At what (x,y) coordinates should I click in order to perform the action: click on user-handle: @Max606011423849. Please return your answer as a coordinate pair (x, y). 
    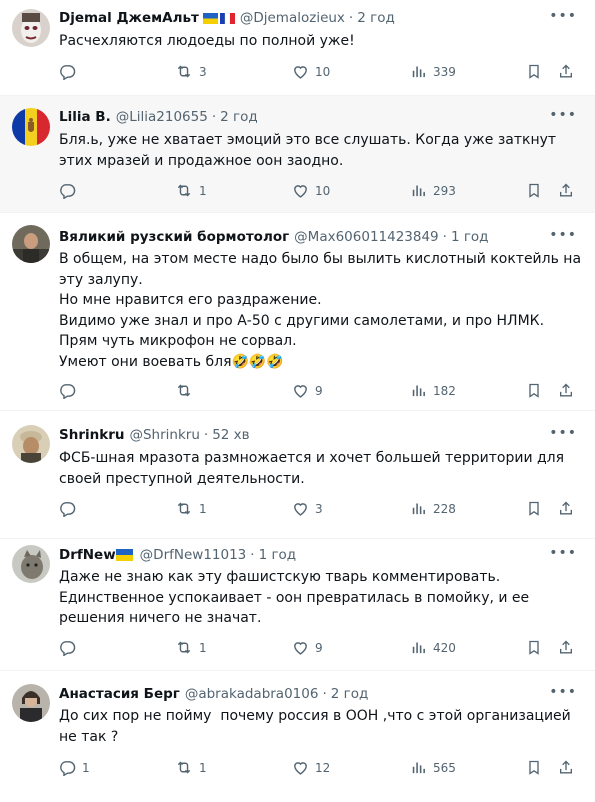
    Looking at the image, I should click on (366, 237).